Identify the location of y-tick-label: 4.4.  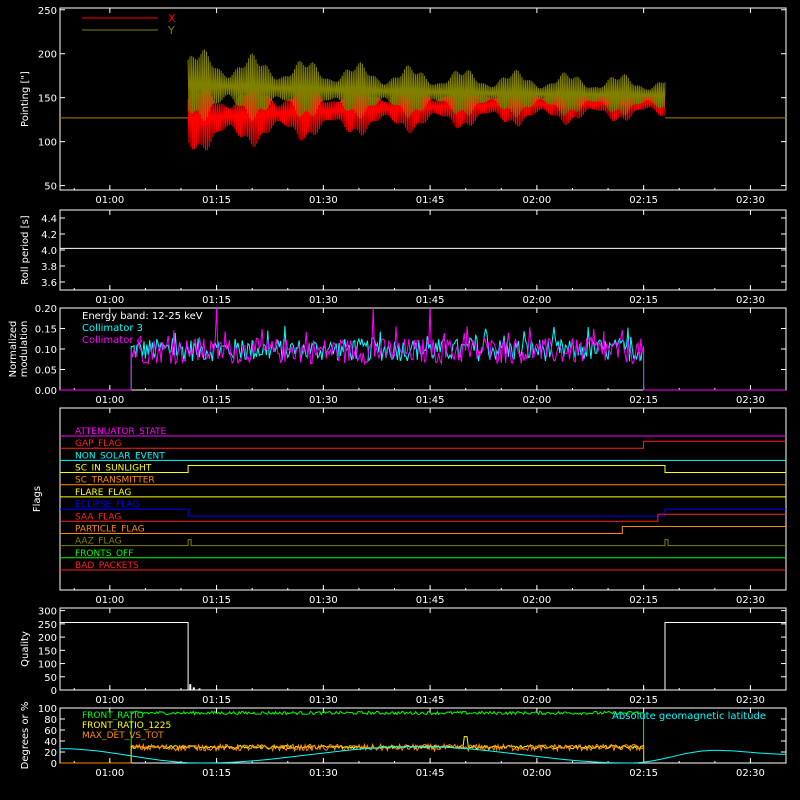
(49, 219).